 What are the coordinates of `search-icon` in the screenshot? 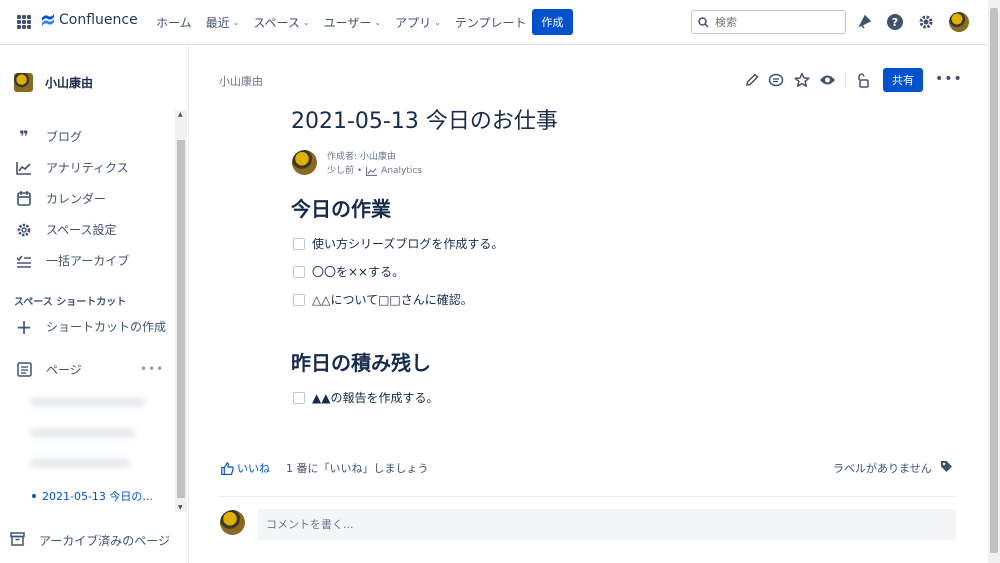 It's located at (703, 22).